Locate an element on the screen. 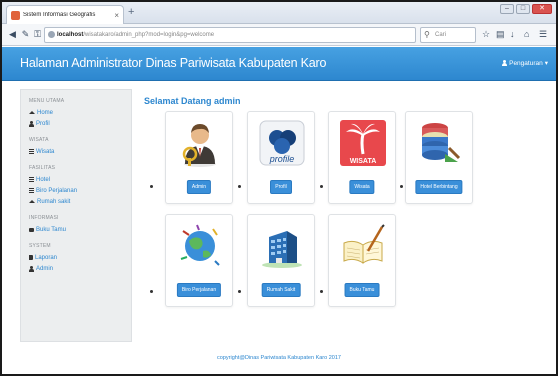 Image resolution: width=558 pixels, height=376 pixels. card-admin: Admin is located at coordinates (199, 157).